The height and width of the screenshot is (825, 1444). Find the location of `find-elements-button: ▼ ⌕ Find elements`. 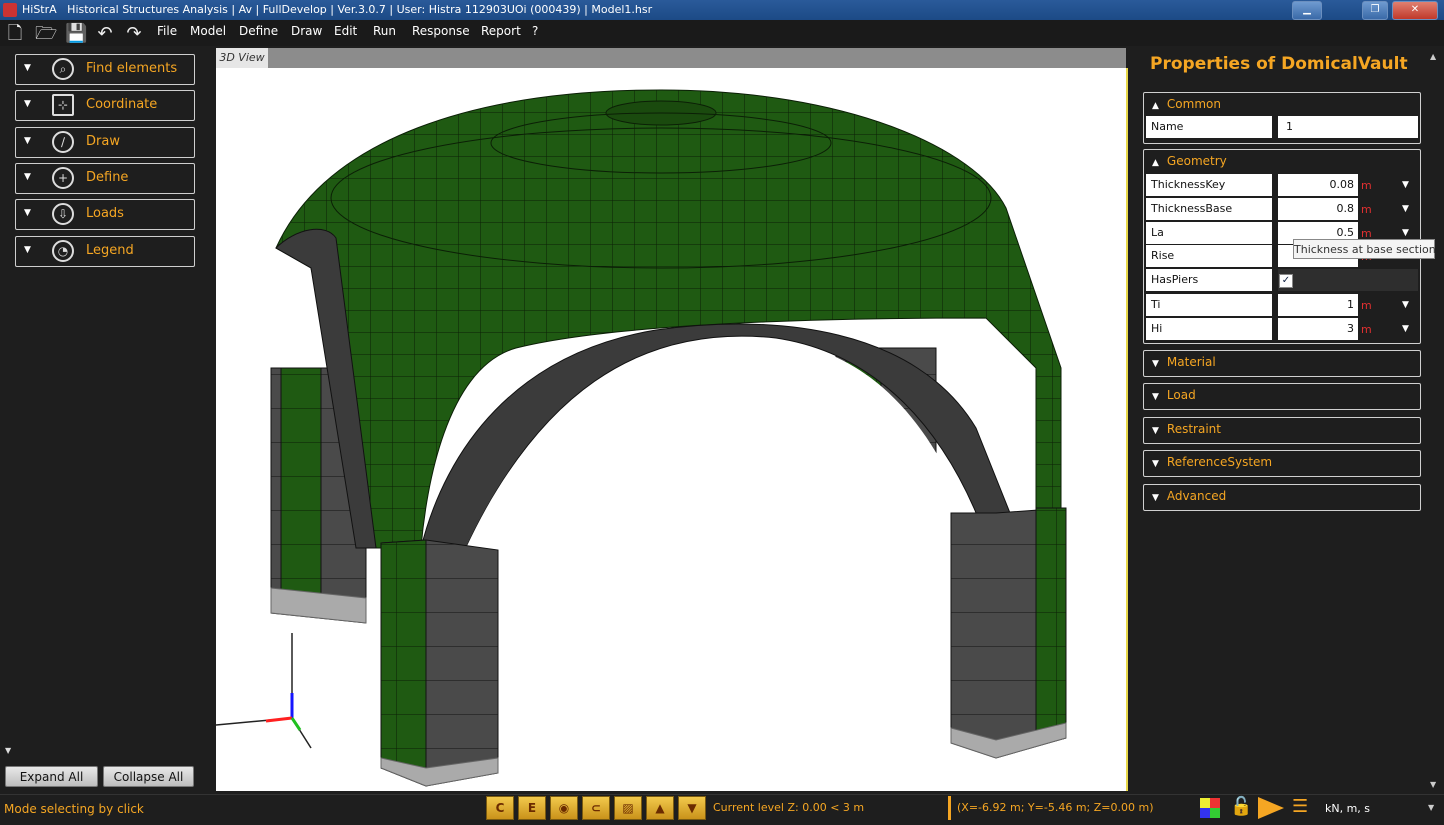

find-elements-button: ▼ ⌕ Find elements is located at coordinates (105, 69).